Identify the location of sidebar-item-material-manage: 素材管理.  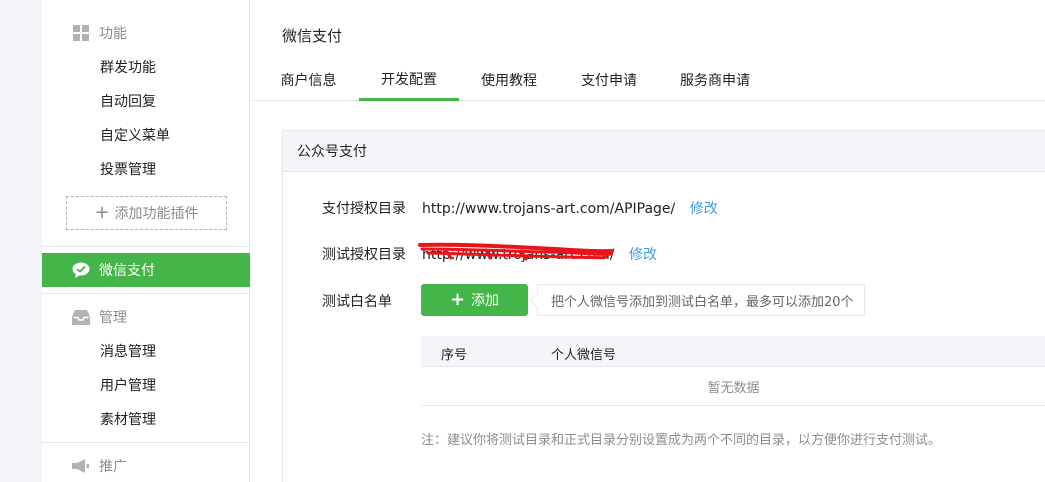
(128, 419).